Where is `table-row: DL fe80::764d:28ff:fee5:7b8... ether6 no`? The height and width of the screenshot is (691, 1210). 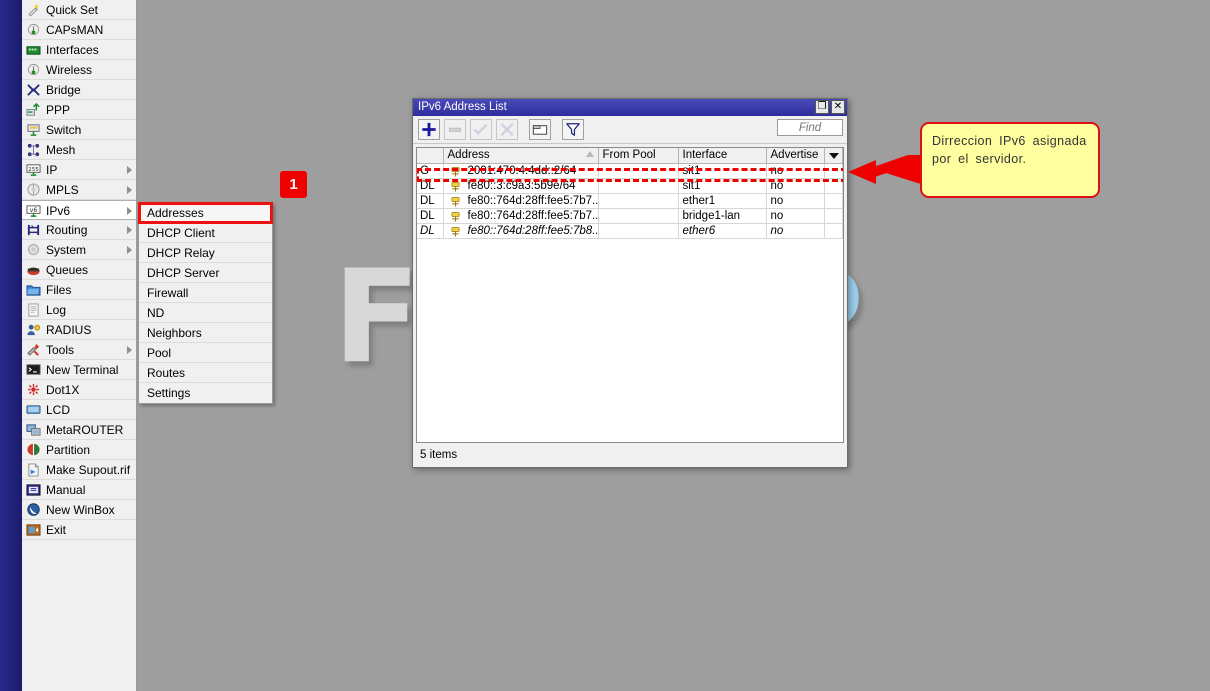 table-row: DL fe80::764d:28ff:fee5:7b8... ether6 no is located at coordinates (630, 231).